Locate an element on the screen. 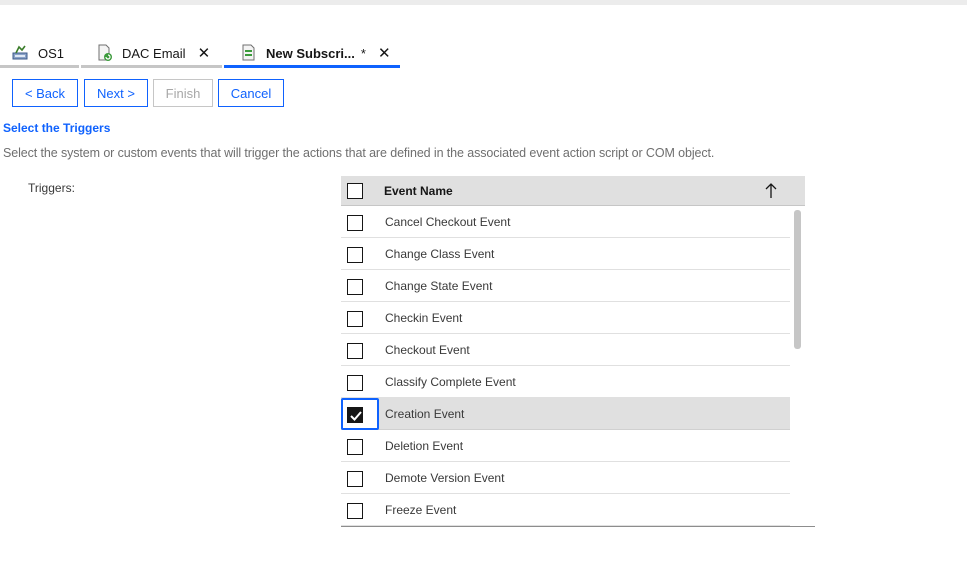 The image size is (967, 583). table-bottom-border is located at coordinates (578, 526).